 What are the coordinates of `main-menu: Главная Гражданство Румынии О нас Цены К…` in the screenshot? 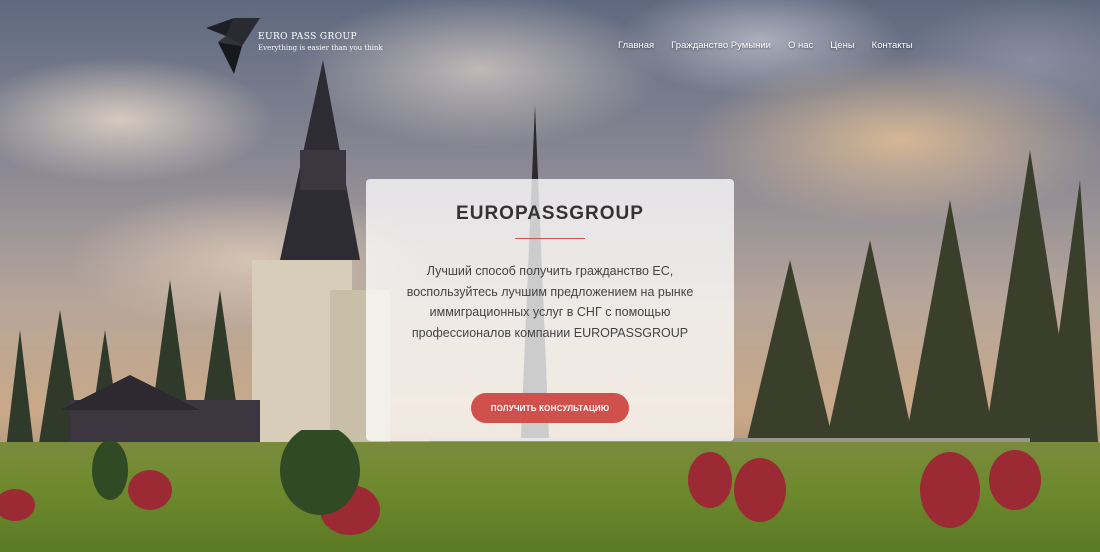 It's located at (765, 45).